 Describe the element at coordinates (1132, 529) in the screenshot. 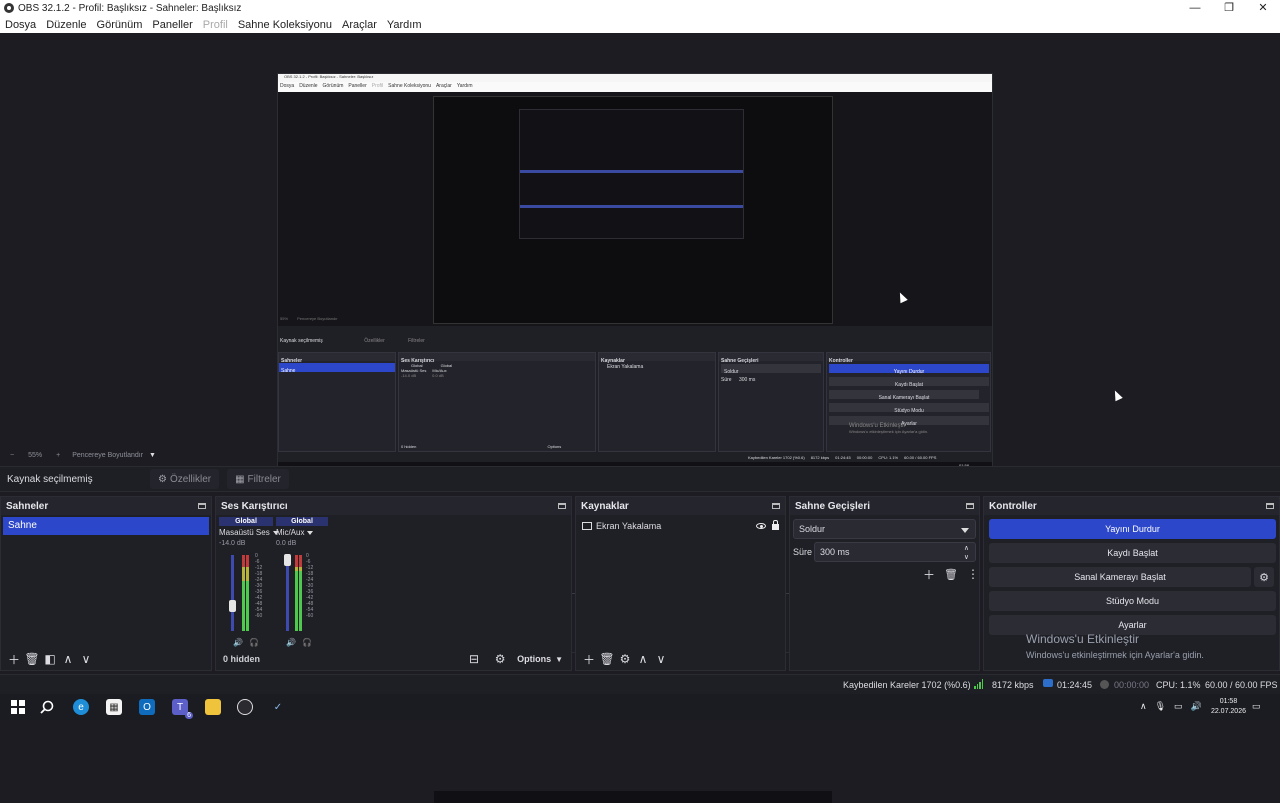

I see `stop-streaming-button: Yayını Durdur` at that location.